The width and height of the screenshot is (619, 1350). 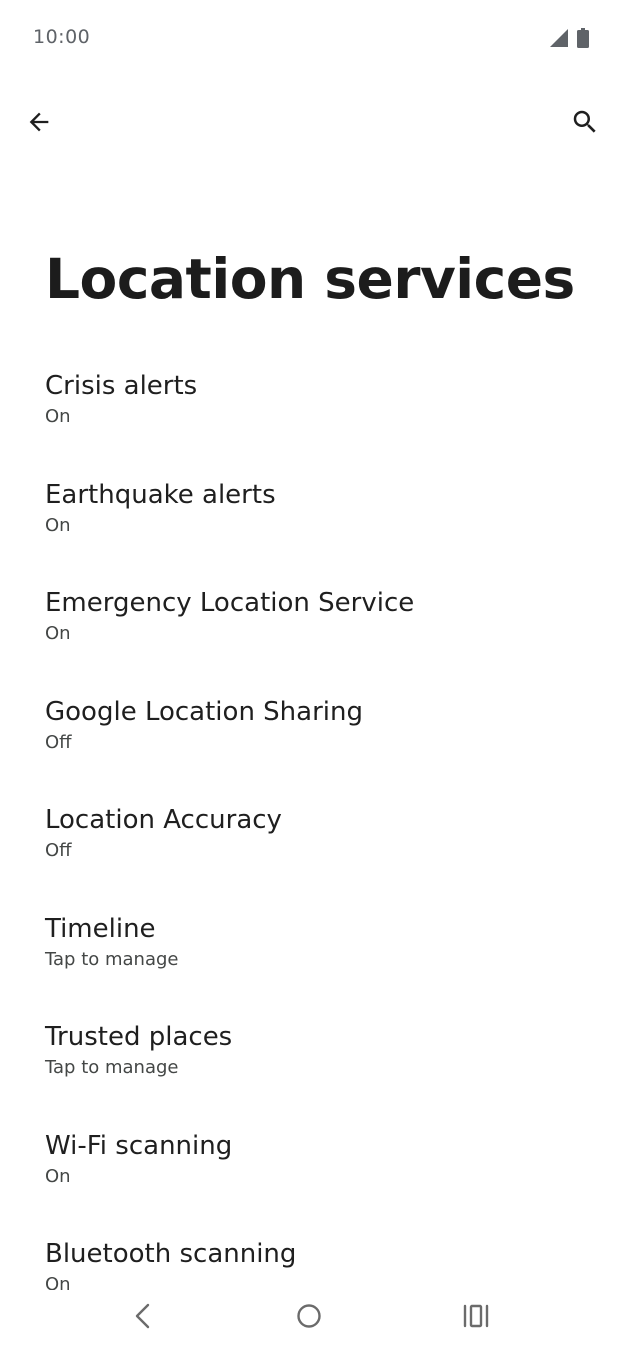 What do you see at coordinates (100, 928) in the screenshot?
I see `item-title: Timeline` at bounding box center [100, 928].